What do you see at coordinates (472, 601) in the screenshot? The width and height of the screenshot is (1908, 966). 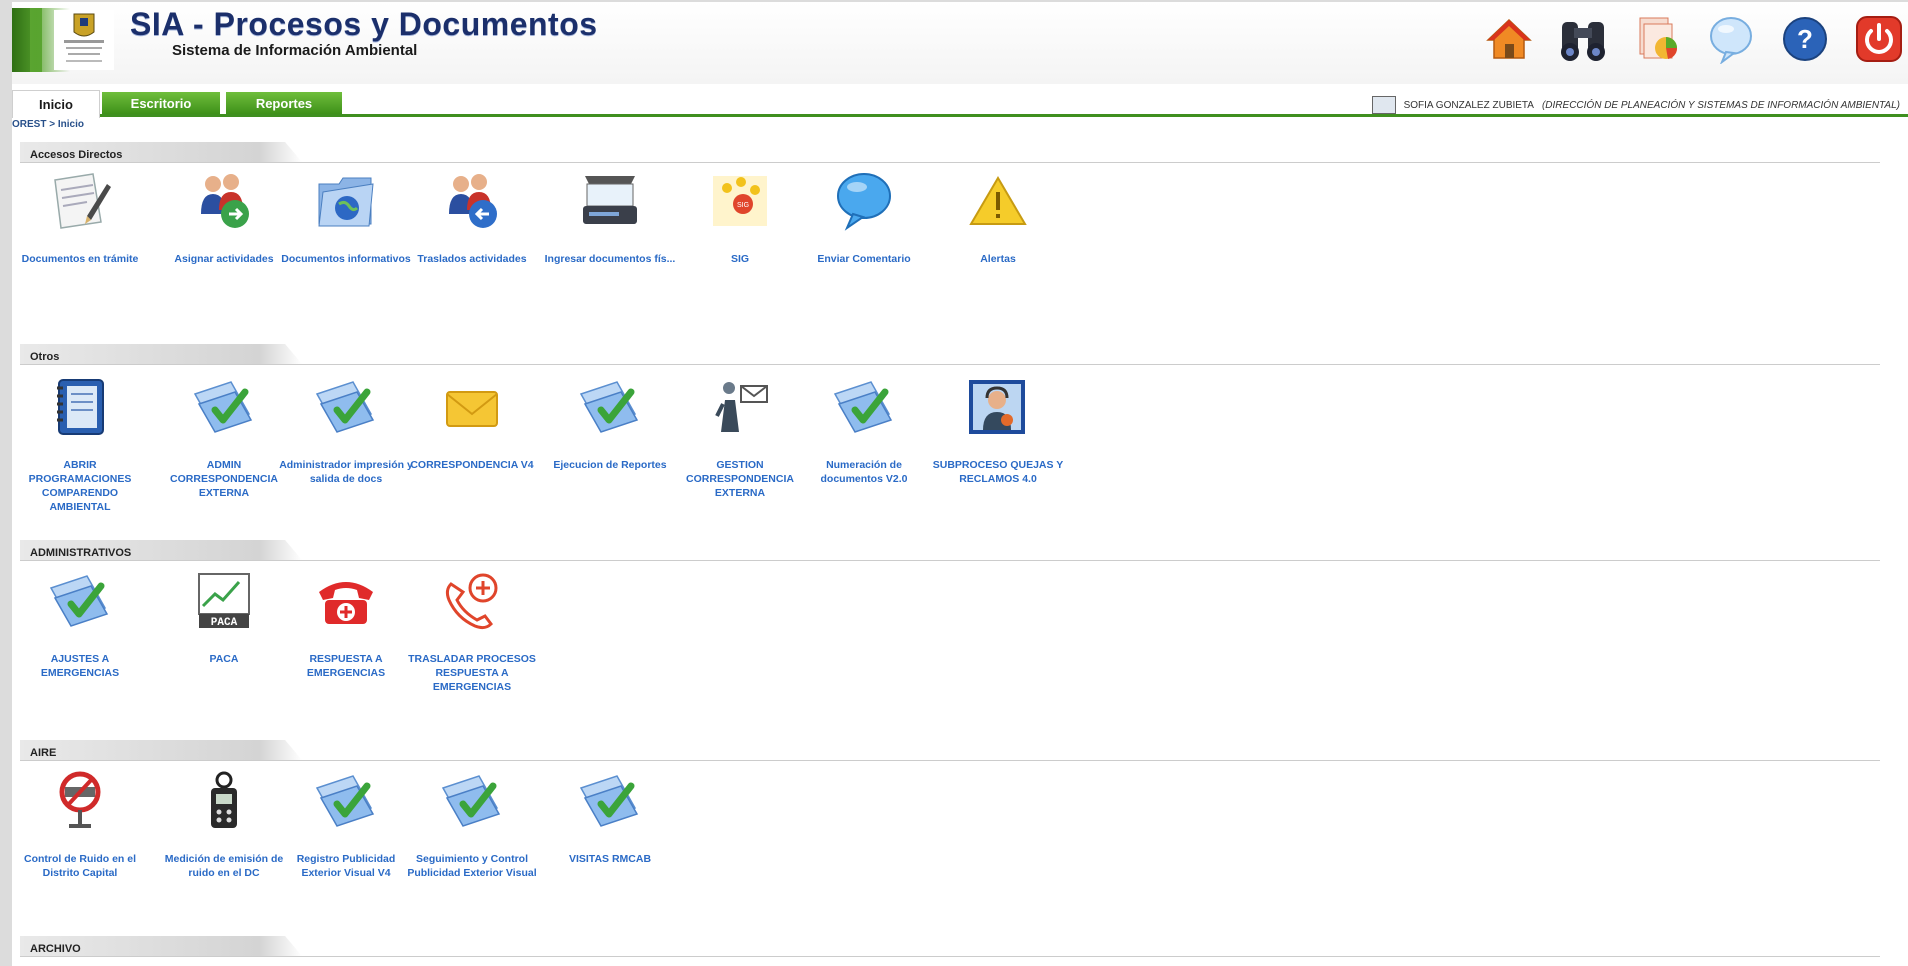 I see `phone-plus-icon` at bounding box center [472, 601].